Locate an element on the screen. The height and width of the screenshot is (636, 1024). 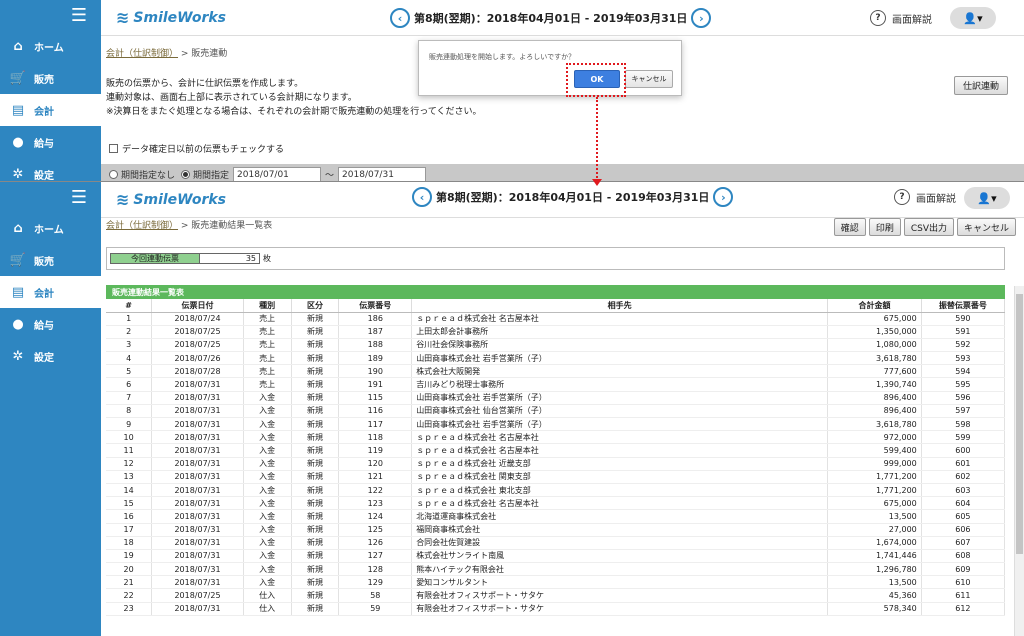
table-cell: 2018/07/26 is located at coordinates (197, 358).